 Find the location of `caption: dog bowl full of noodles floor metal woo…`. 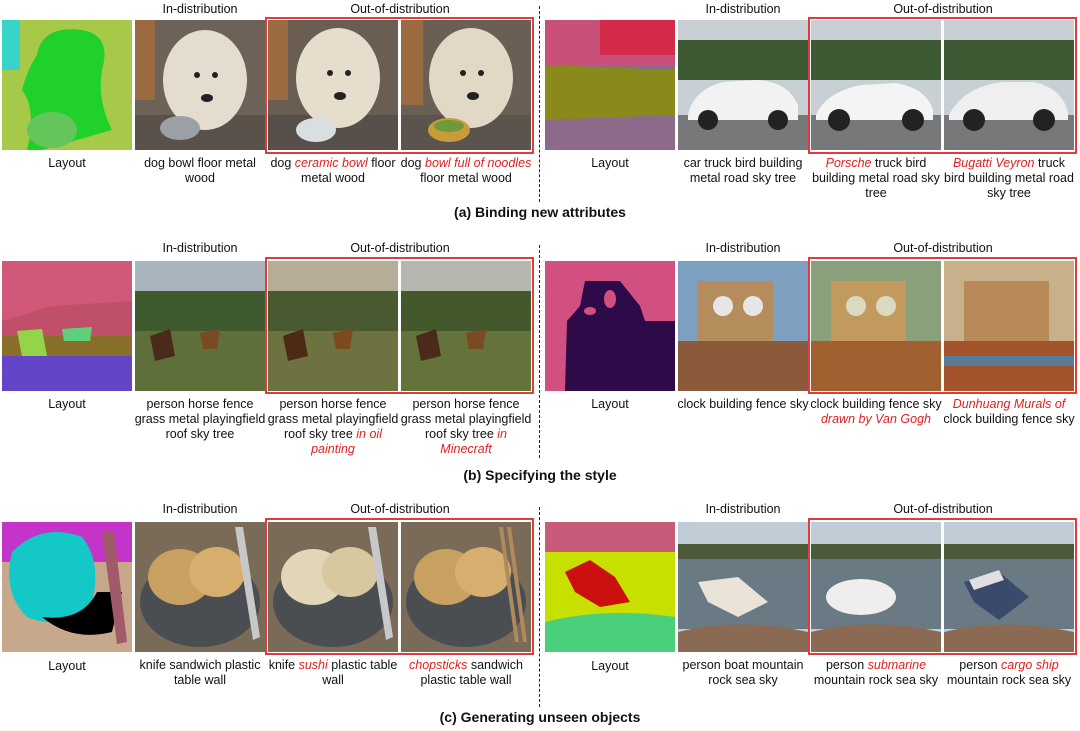

caption: dog bowl full of noodles floor metal woo… is located at coordinates (466, 171).